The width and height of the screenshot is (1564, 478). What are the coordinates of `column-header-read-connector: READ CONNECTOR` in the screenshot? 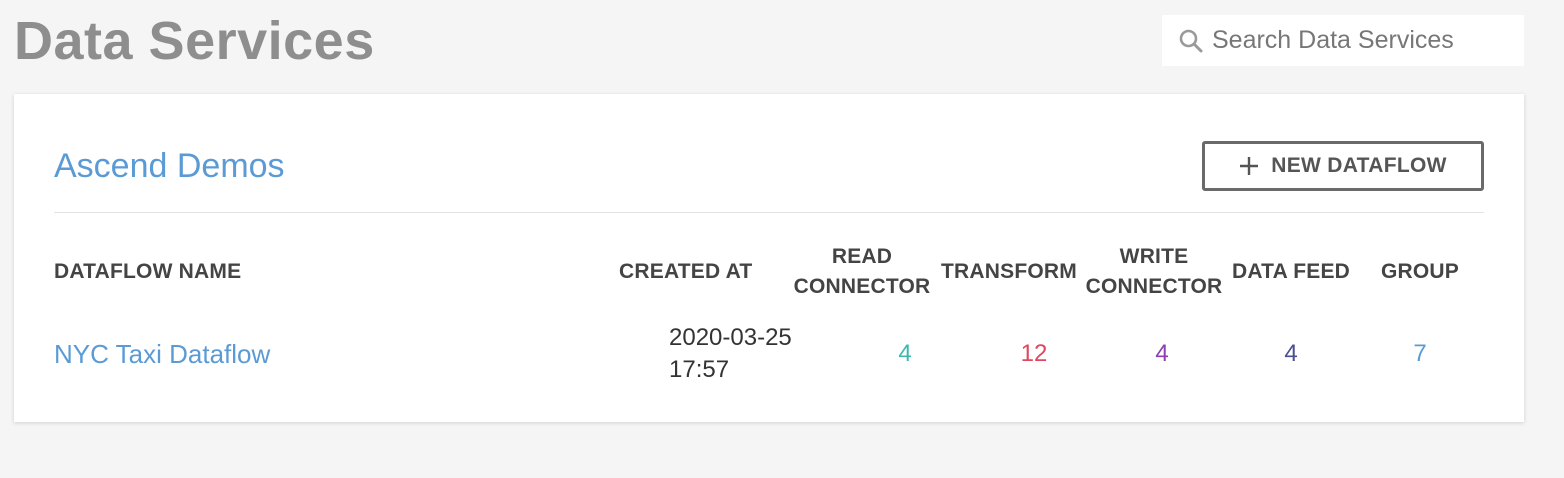 It's located at (862, 272).